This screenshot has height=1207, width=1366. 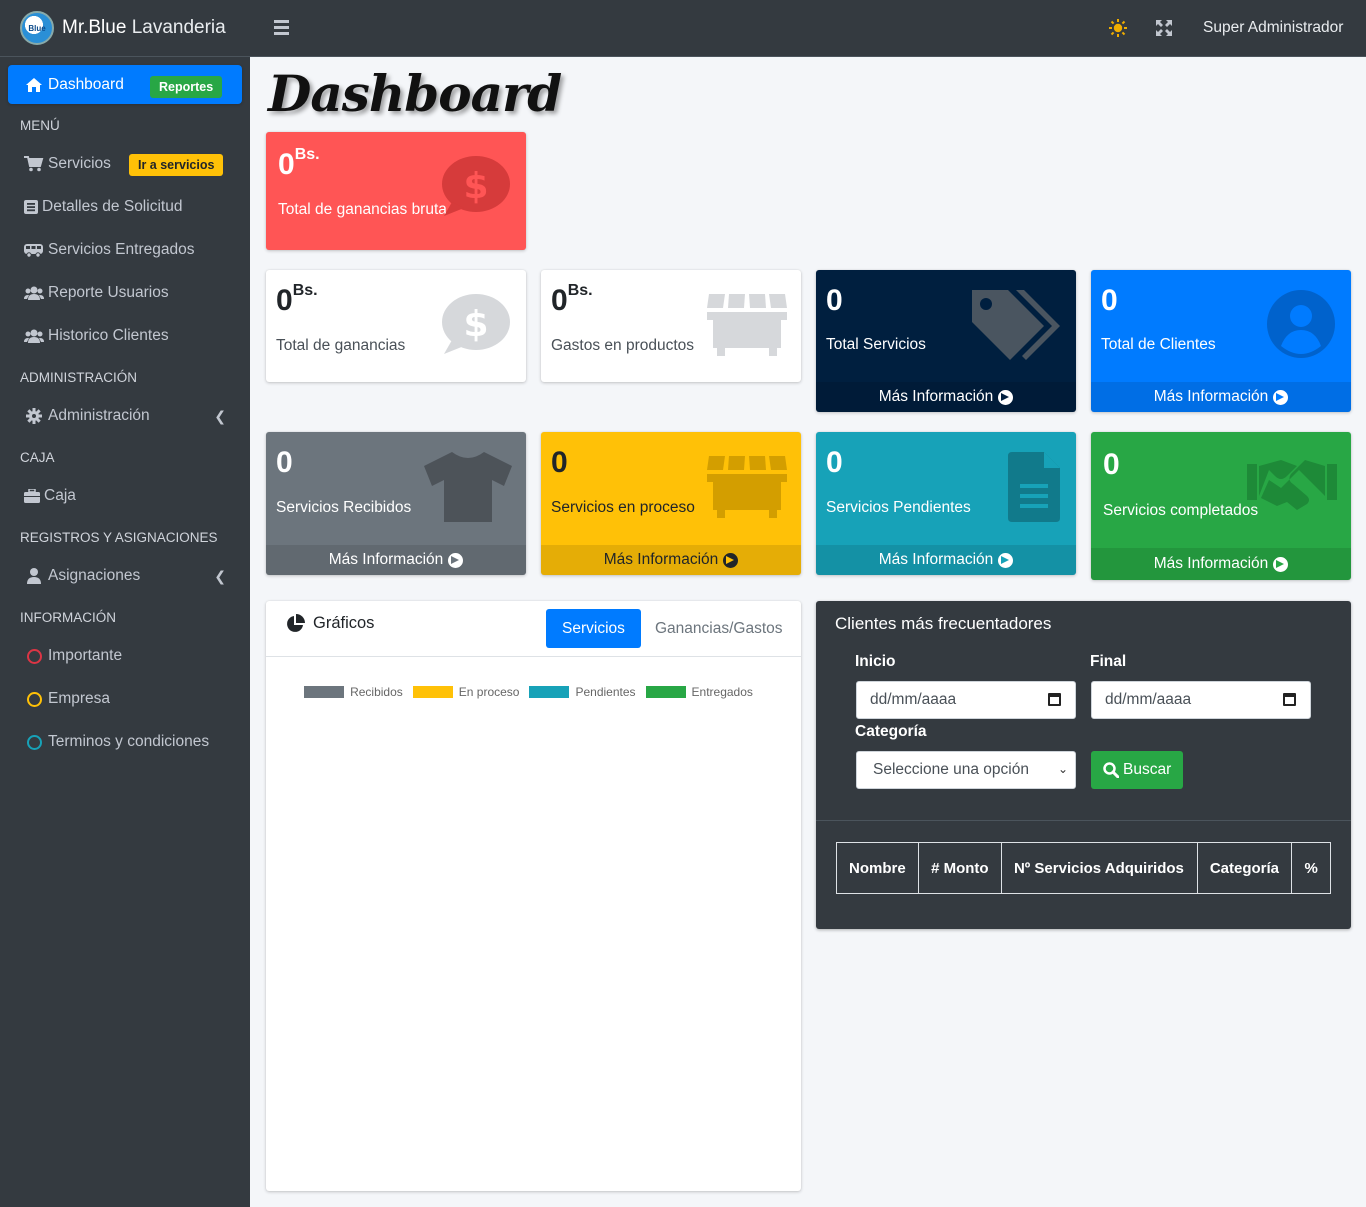 I want to click on box-pendientes: 0 Servicios Pendientes Más Información, so click(x=946, y=503).